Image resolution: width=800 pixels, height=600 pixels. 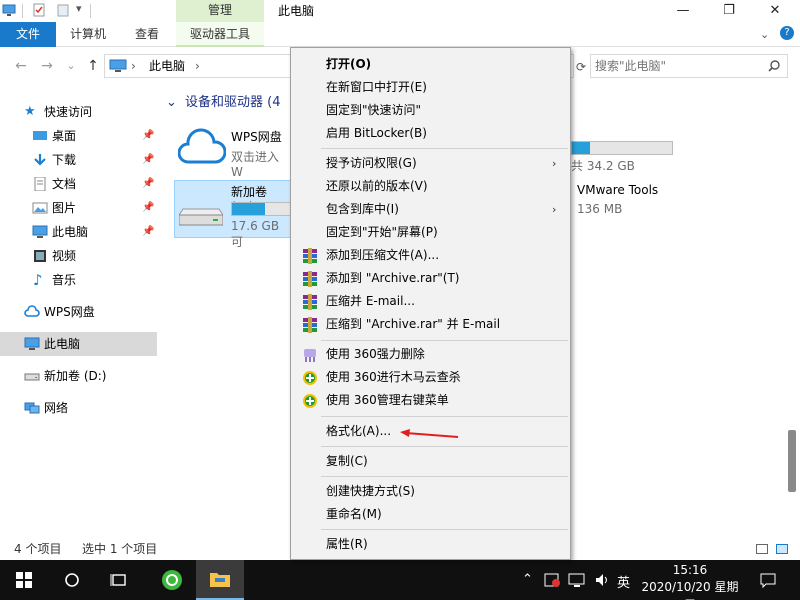 What do you see at coordinates (600, 209) in the screenshot?
I see `vmware-tools-size: 136 MB` at bounding box center [600, 209].